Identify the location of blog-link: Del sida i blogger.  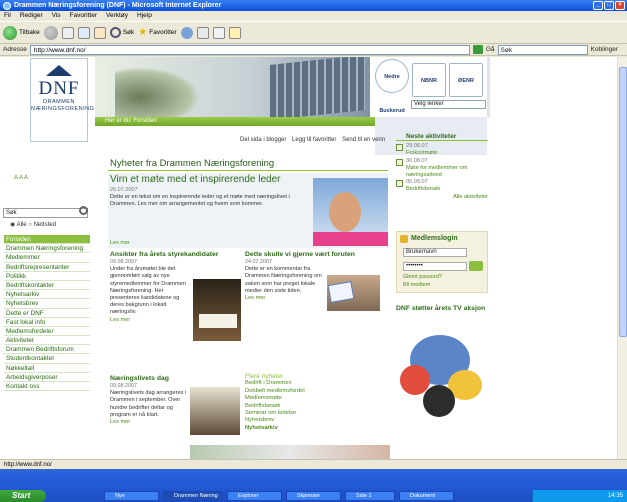
(263, 140).